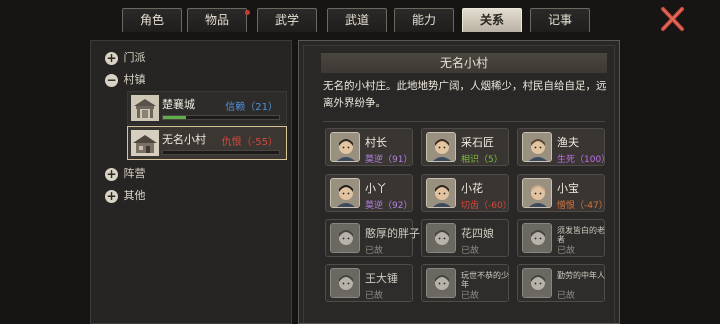 The image size is (720, 324). What do you see at coordinates (178, 104) in the screenshot?
I see `place-name: 楚襄城` at bounding box center [178, 104].